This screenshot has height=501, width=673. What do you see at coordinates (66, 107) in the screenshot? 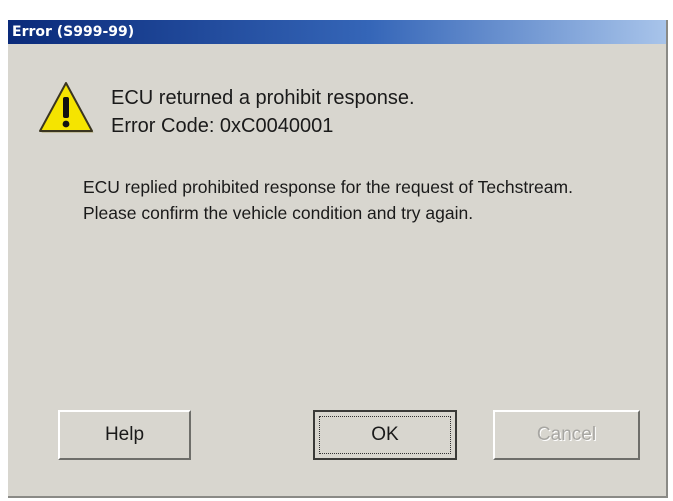
I see `warning-icon` at bounding box center [66, 107].